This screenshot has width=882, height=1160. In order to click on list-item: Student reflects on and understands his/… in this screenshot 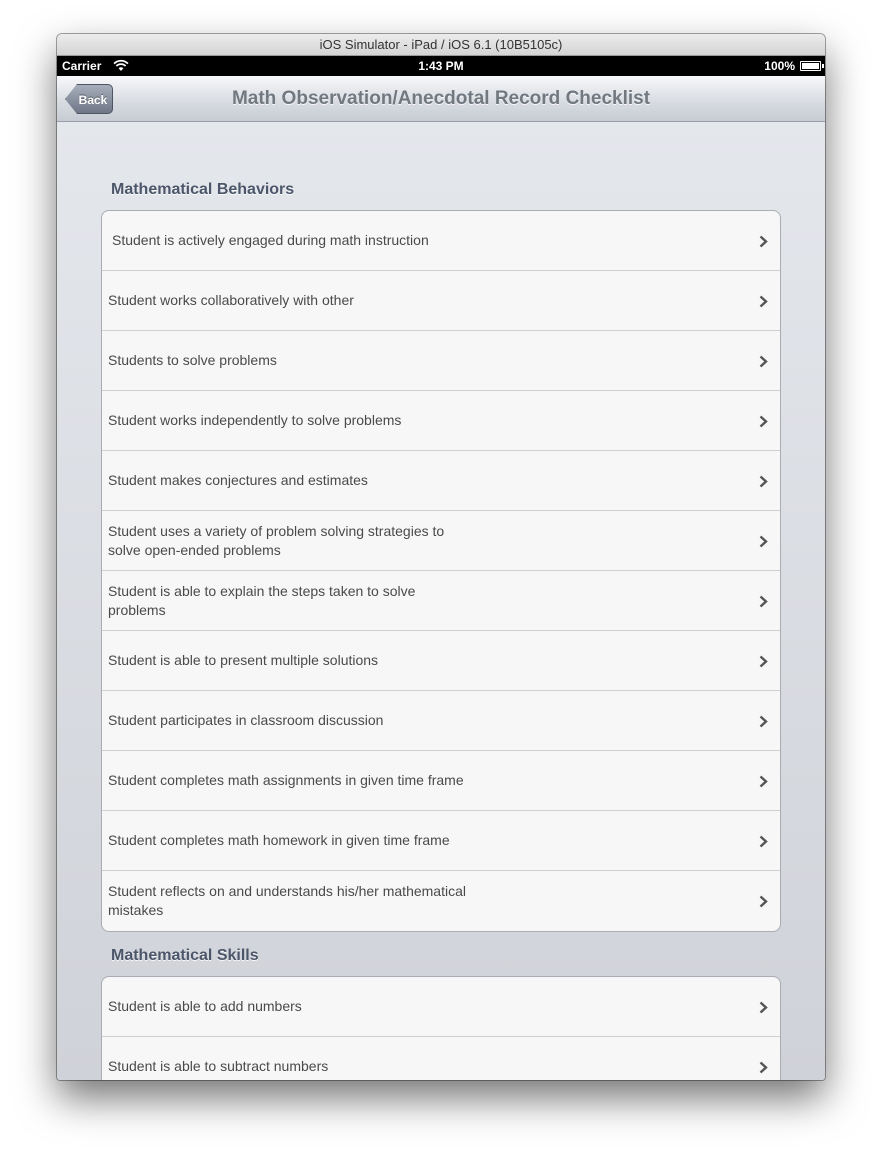, I will do `click(441, 901)`.